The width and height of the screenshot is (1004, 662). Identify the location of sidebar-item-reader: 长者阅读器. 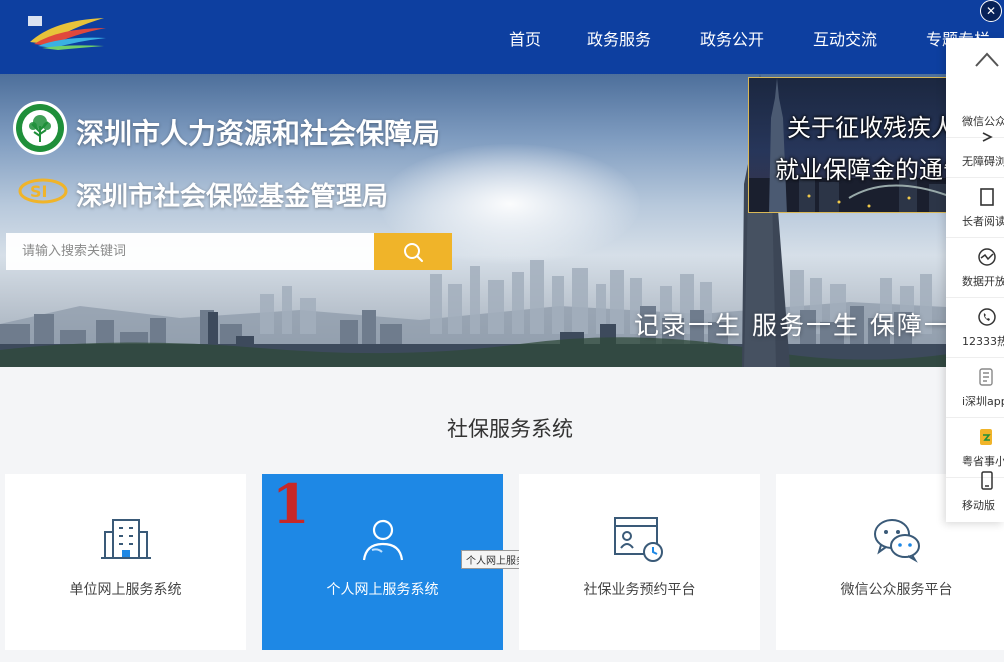
(975, 208).